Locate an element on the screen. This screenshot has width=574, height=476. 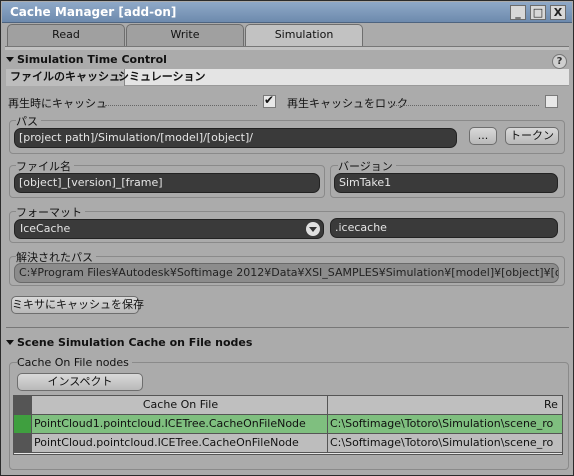
section-scene-simulation-cache: Scene Simulation Cache on File nodes is located at coordinates (129, 343).